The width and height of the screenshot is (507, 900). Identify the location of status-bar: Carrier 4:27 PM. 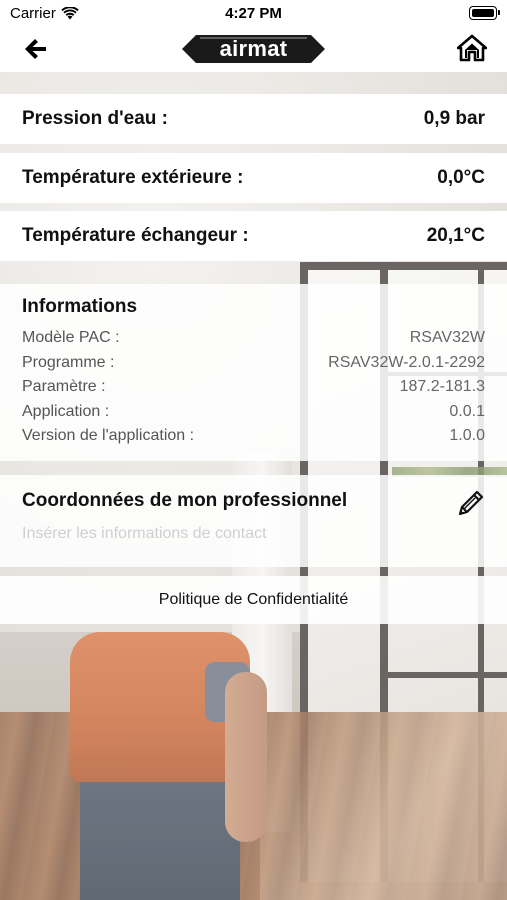
(253, 13).